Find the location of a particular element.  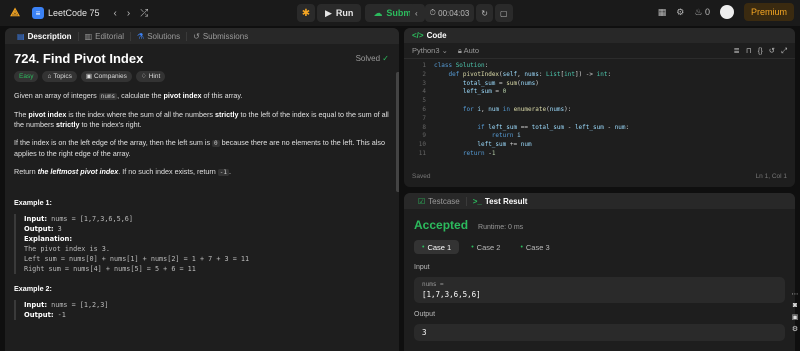

topics-chip: ⌂ Topics is located at coordinates (59, 76).